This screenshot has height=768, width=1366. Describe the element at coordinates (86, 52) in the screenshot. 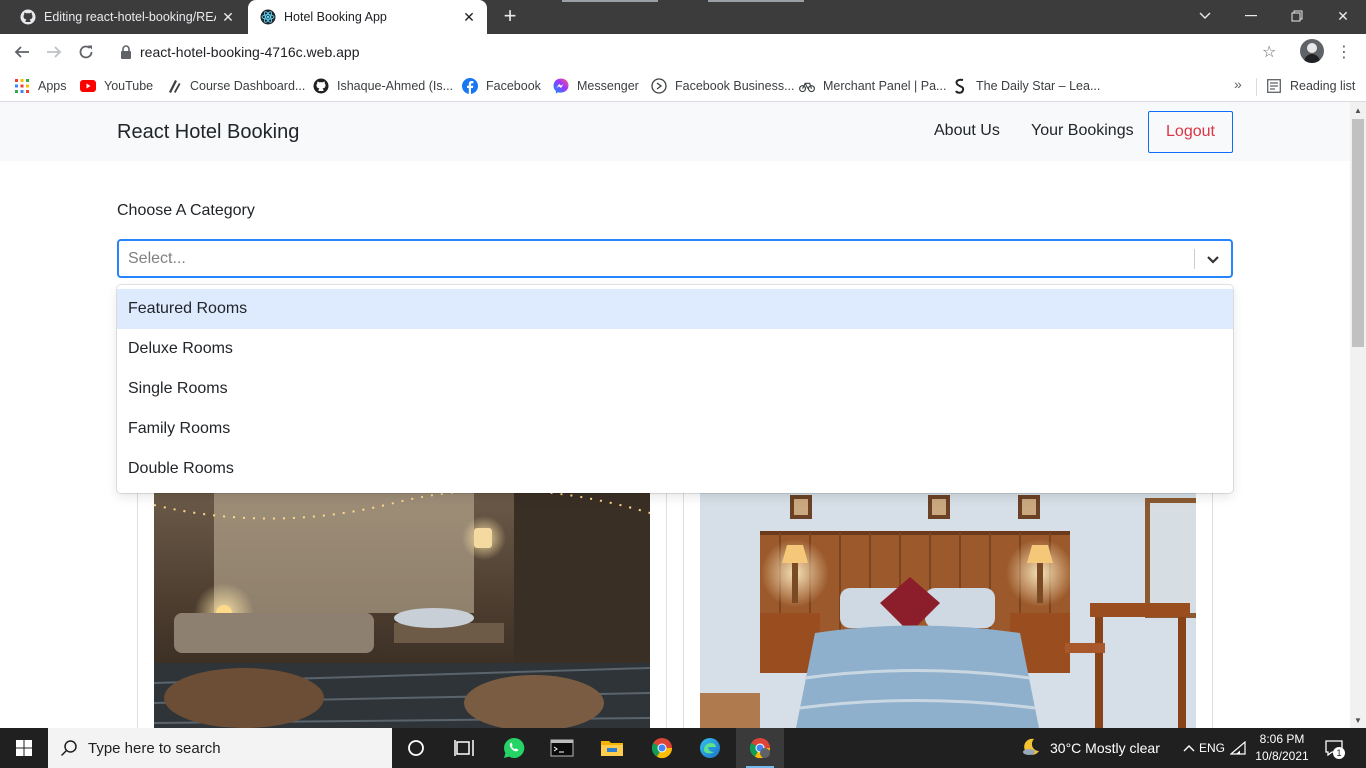

I see `reload-icon` at that location.